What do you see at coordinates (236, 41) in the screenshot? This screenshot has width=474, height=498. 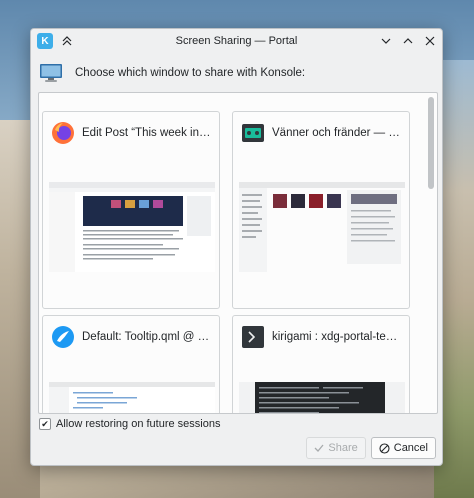 I see `titlebar: K Screen Sharing — Portal` at bounding box center [236, 41].